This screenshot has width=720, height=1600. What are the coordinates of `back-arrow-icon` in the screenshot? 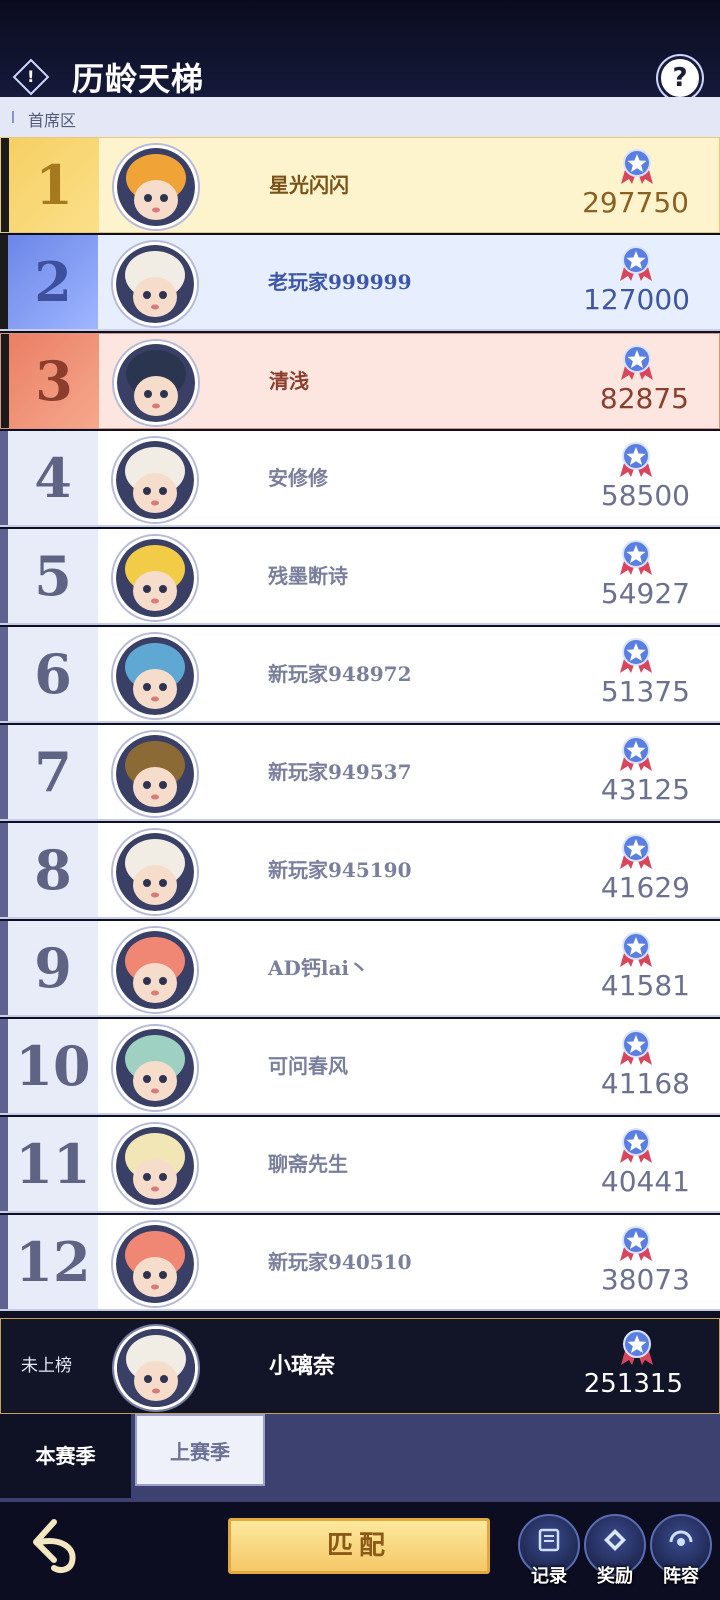 It's located at (57, 1545).